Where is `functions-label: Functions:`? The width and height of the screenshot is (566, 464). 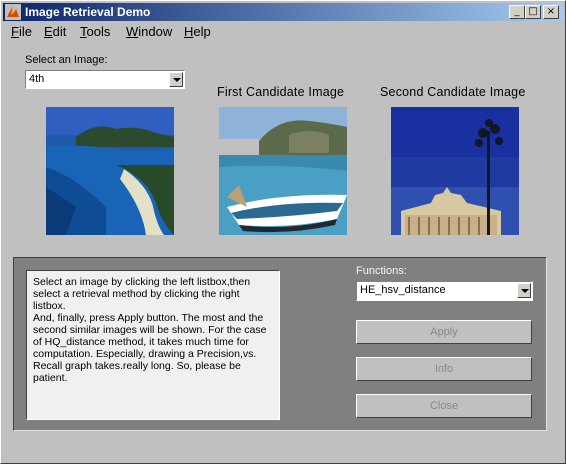
functions-label: Functions: is located at coordinates (381, 271).